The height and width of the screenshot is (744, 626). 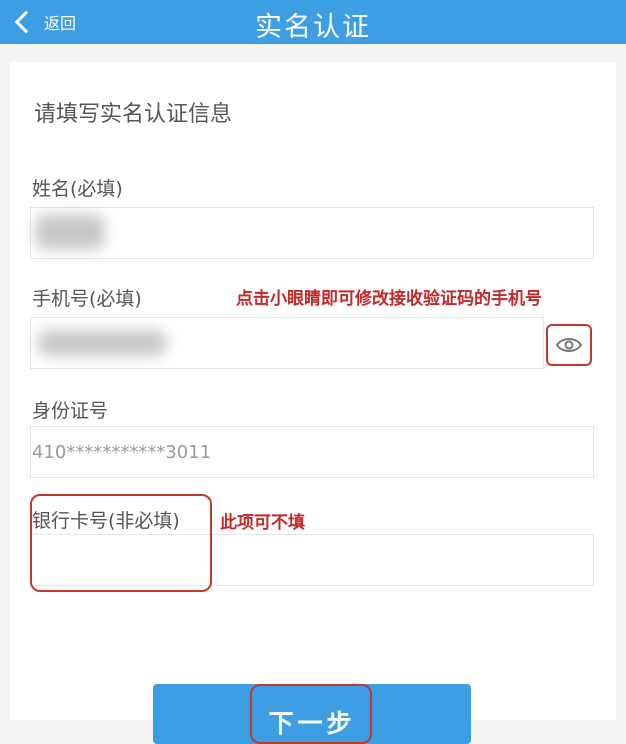 I want to click on name-label: 姓名(必填), so click(x=77, y=189).